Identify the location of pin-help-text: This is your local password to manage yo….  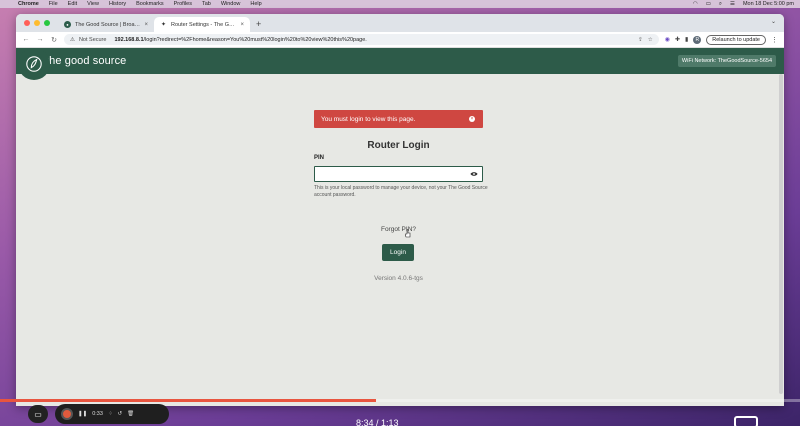
(401, 191).